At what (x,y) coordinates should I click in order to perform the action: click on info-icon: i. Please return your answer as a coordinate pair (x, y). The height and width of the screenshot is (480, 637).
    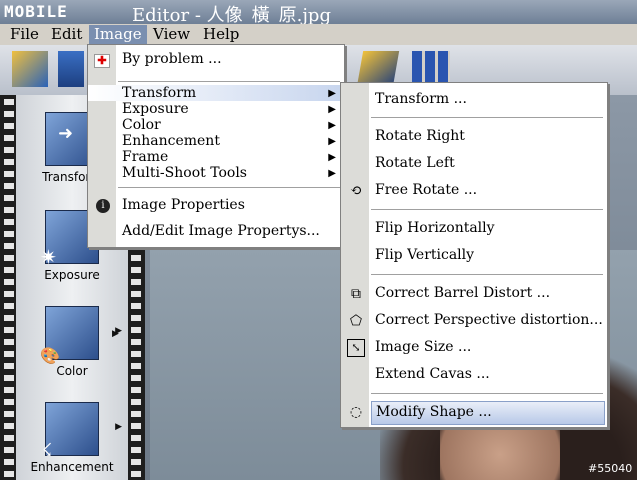
    Looking at the image, I should click on (103, 206).